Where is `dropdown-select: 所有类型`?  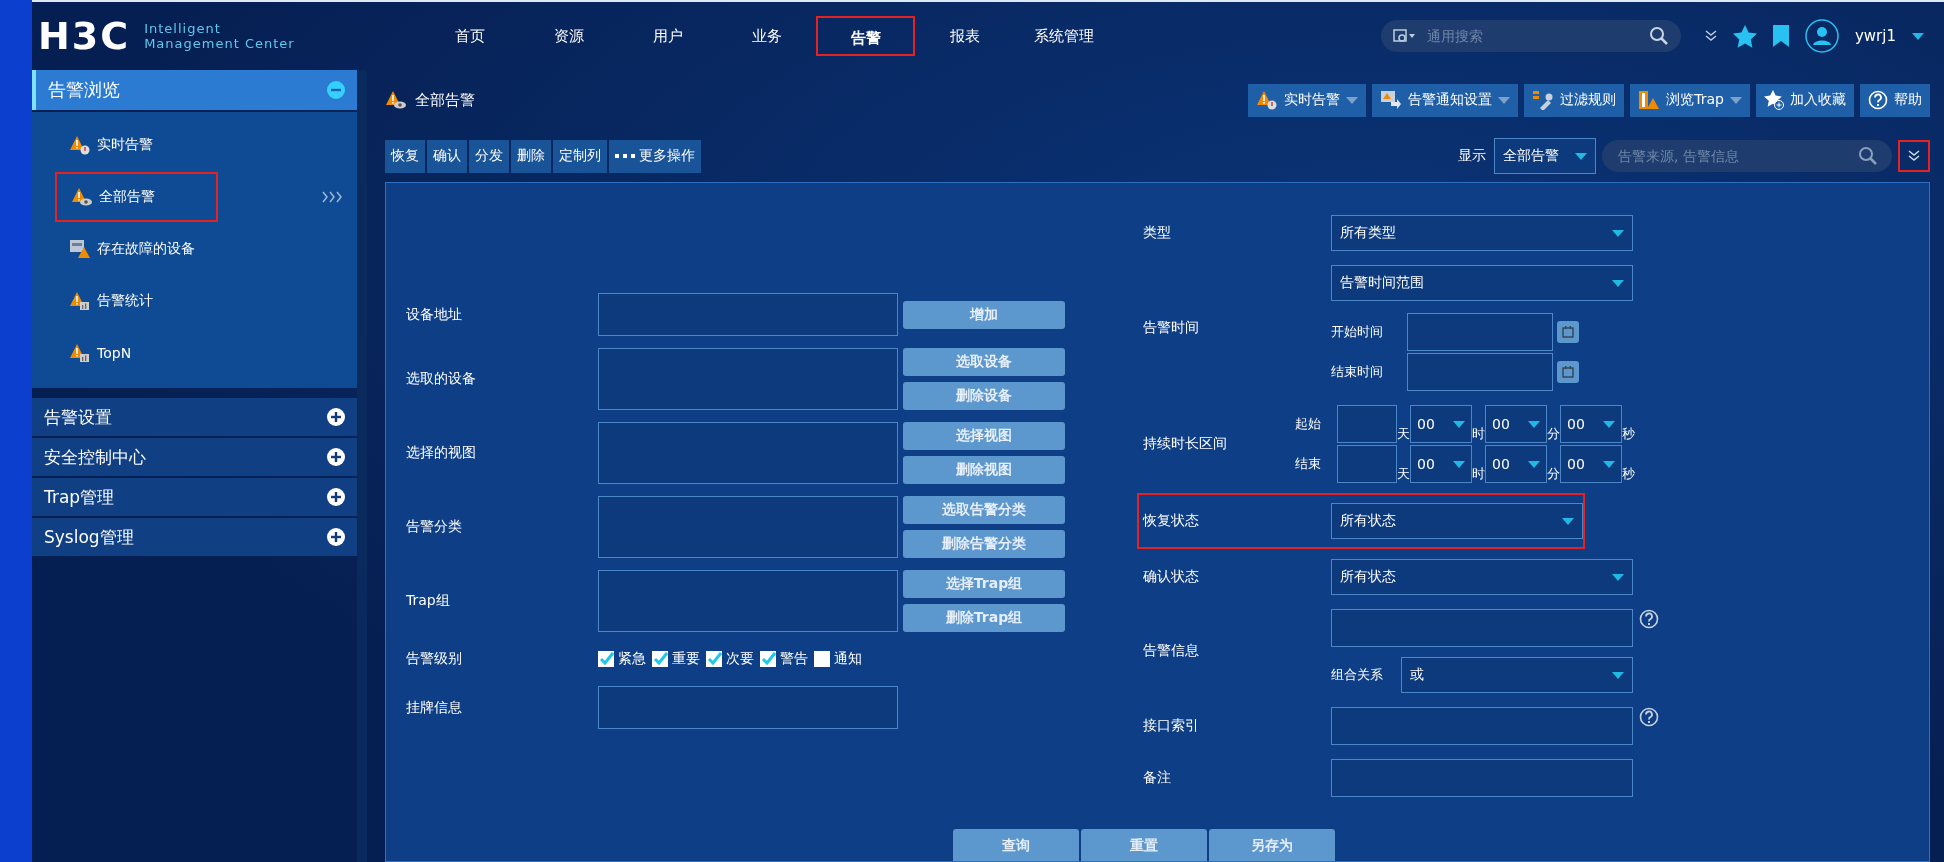
dropdown-select: 所有类型 is located at coordinates (1482, 233).